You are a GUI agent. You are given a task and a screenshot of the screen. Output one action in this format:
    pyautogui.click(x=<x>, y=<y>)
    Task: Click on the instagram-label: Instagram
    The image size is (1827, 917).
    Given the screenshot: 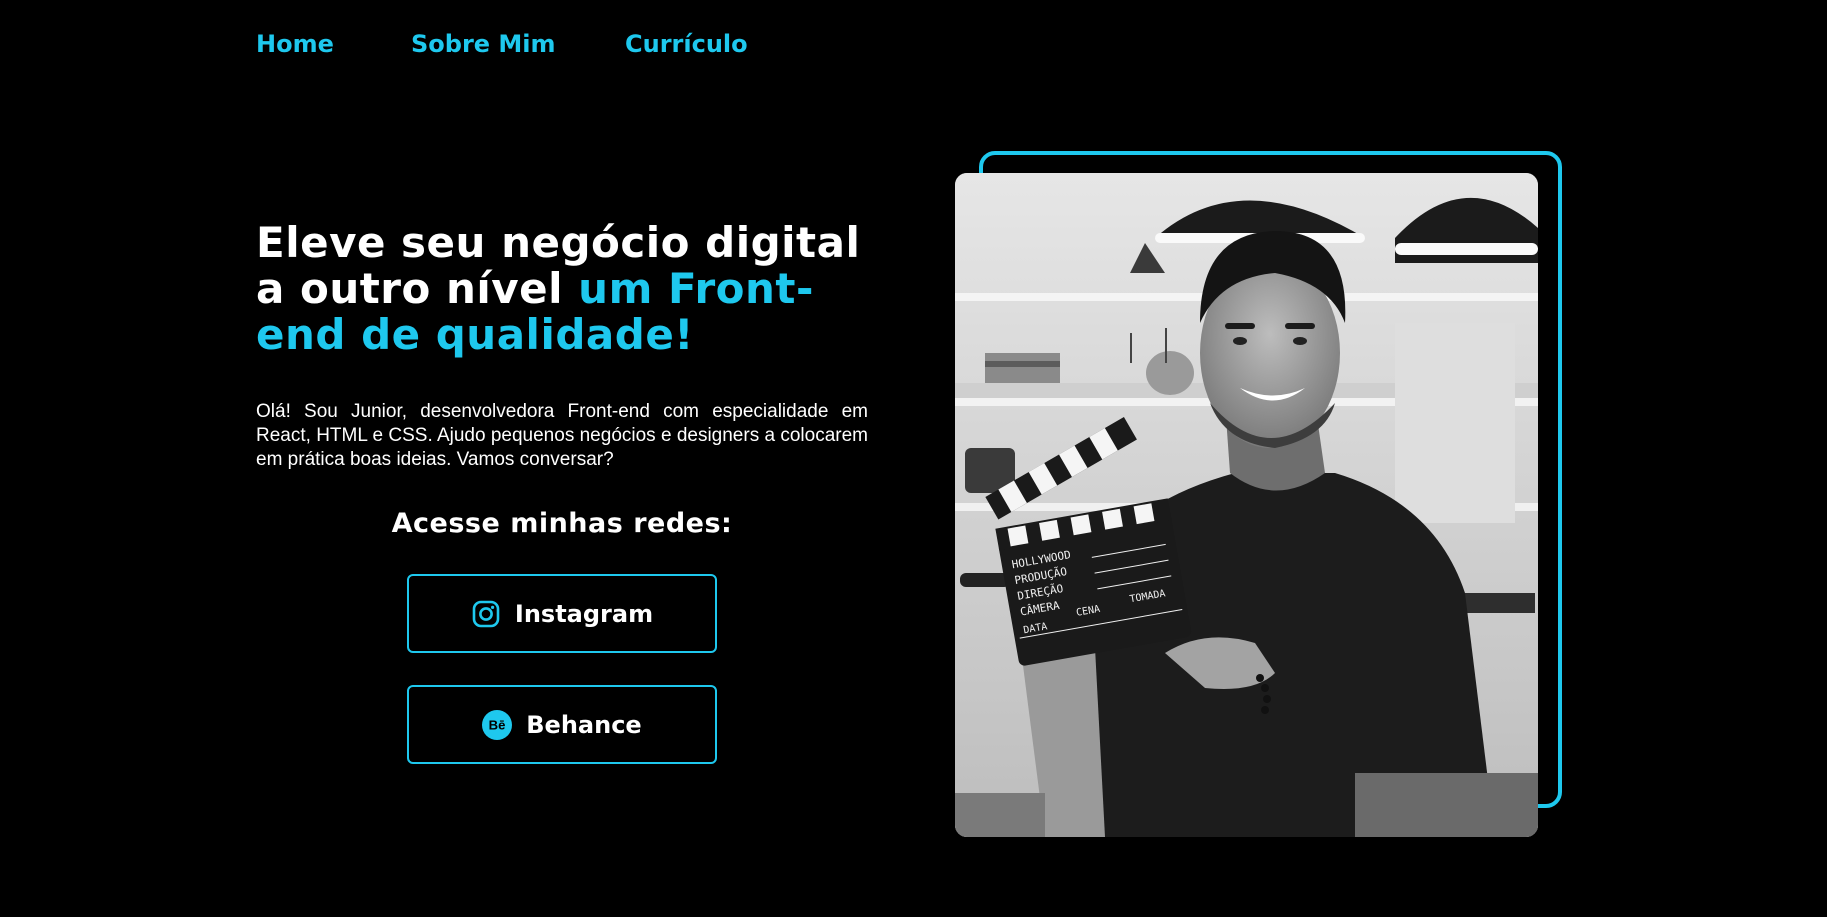 What is the action you would take?
    pyautogui.click(x=584, y=613)
    